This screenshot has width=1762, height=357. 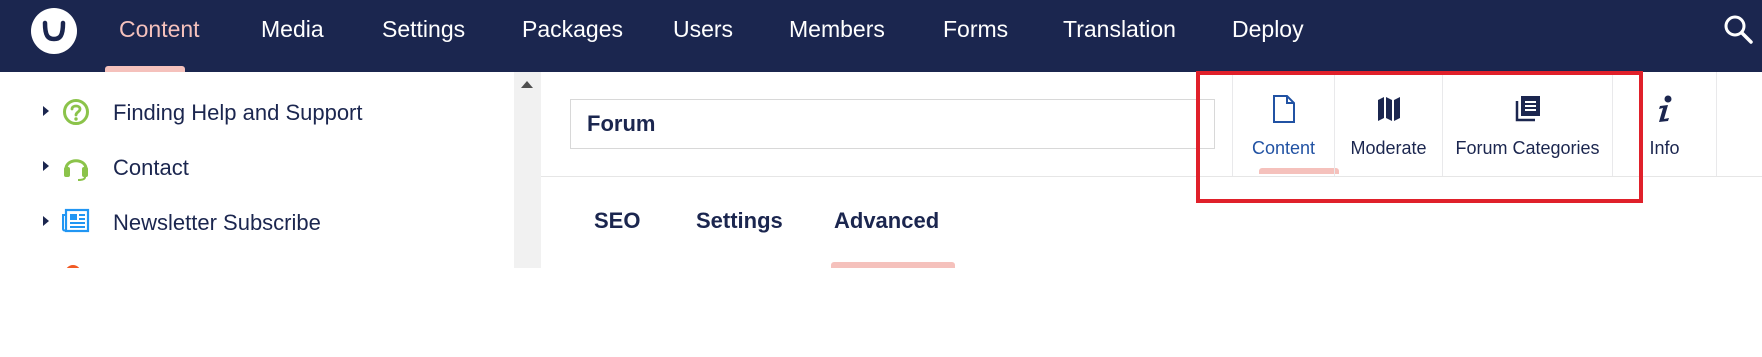 What do you see at coordinates (892, 124) in the screenshot?
I see `node-name-input` at bounding box center [892, 124].